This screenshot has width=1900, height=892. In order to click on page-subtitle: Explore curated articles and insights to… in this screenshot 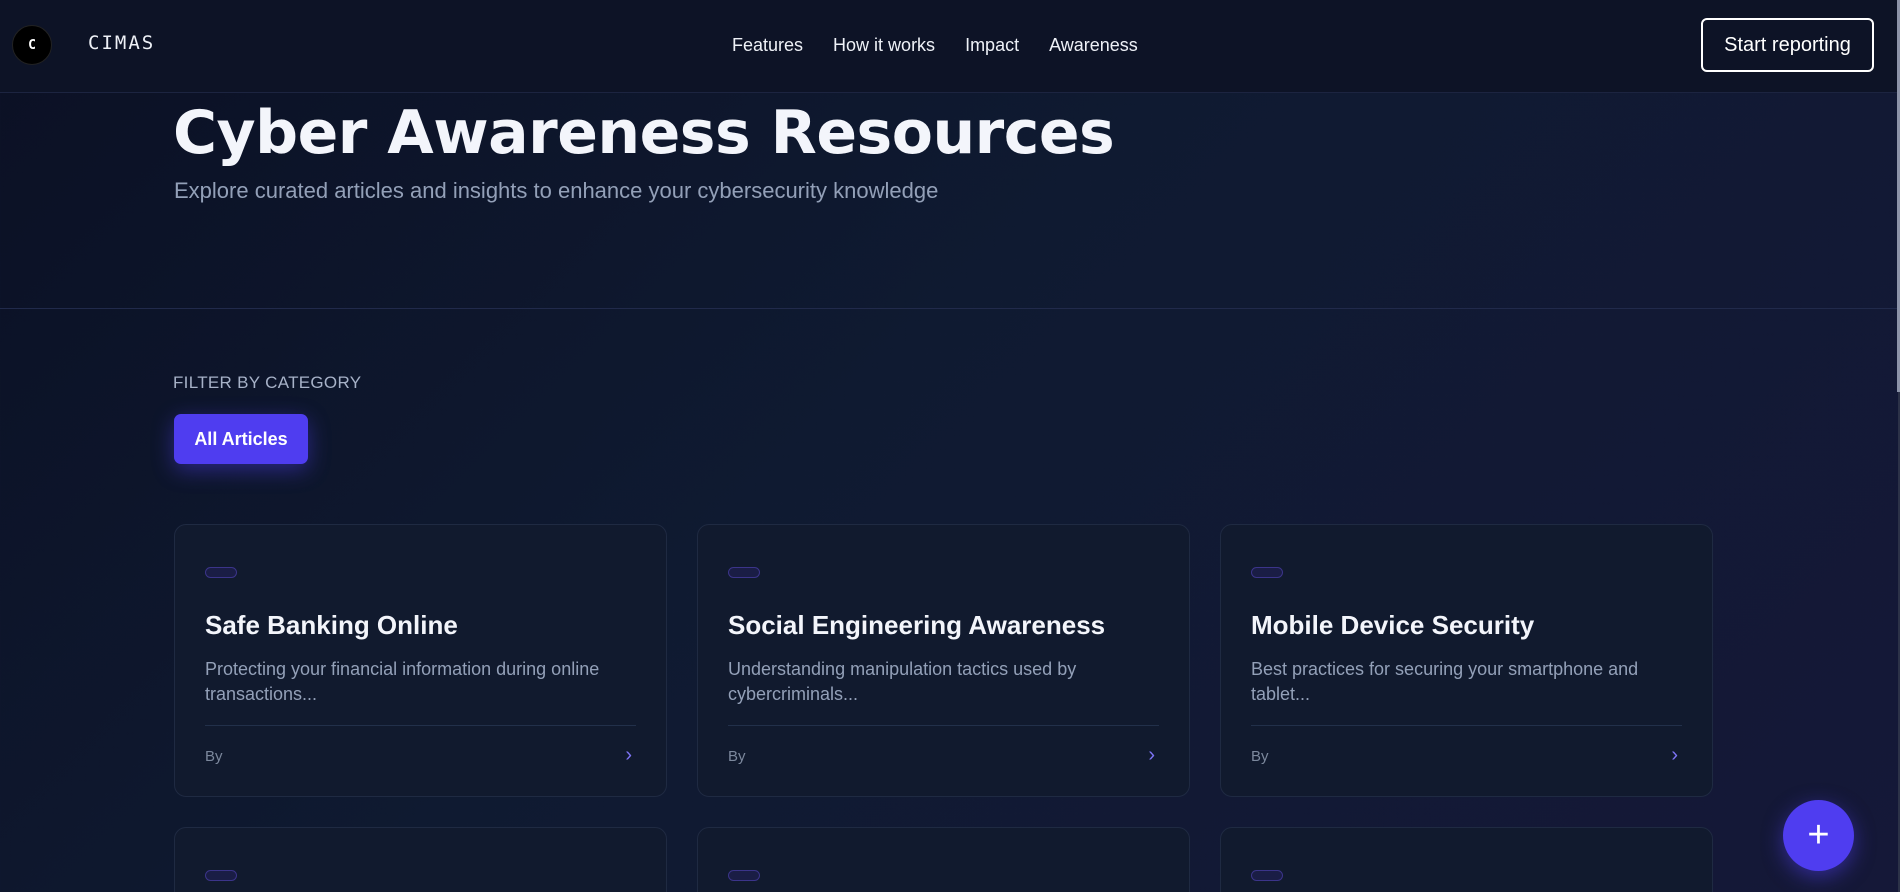, I will do `click(556, 190)`.